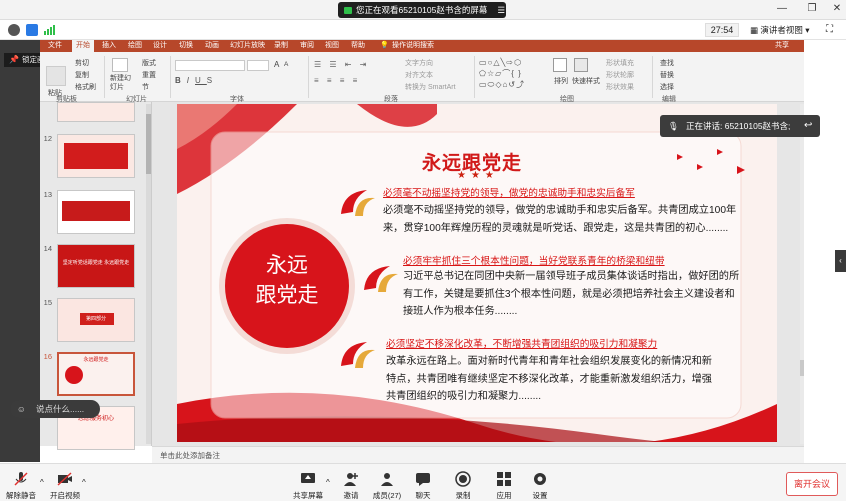  What do you see at coordinates (186, 46) in the screenshot?
I see `tab-transitions: 切换` at bounding box center [186, 46].